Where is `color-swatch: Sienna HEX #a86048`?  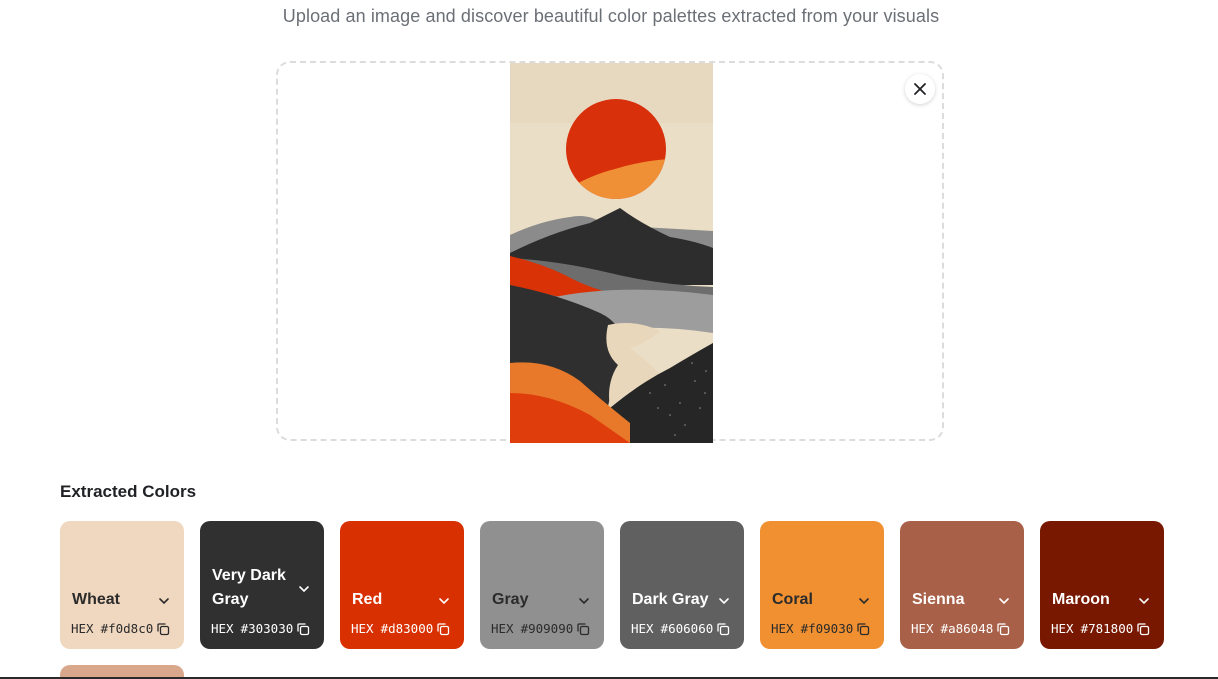
color-swatch: Sienna HEX #a86048 is located at coordinates (962, 585).